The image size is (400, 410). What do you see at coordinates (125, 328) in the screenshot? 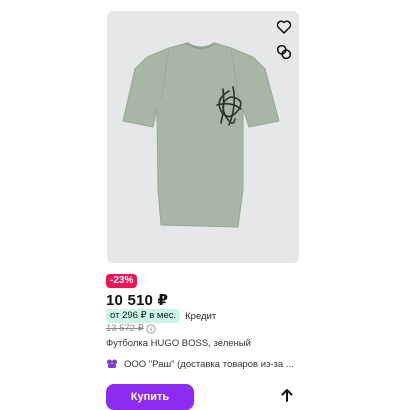
I see `old-price: 13 572 ₽` at bounding box center [125, 328].